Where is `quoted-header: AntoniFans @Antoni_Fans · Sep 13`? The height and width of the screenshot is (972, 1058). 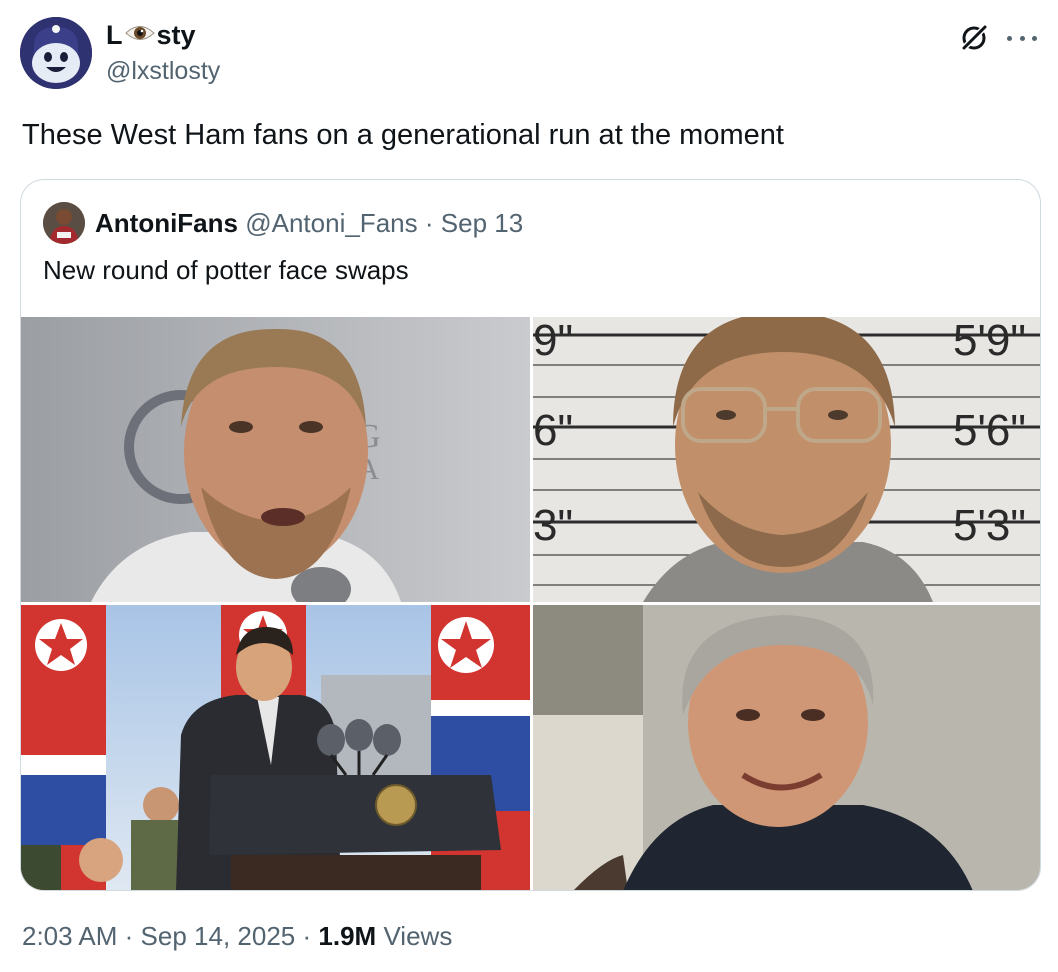 quoted-header: AntoniFans @Antoni_Fans · Sep 13 is located at coordinates (309, 223).